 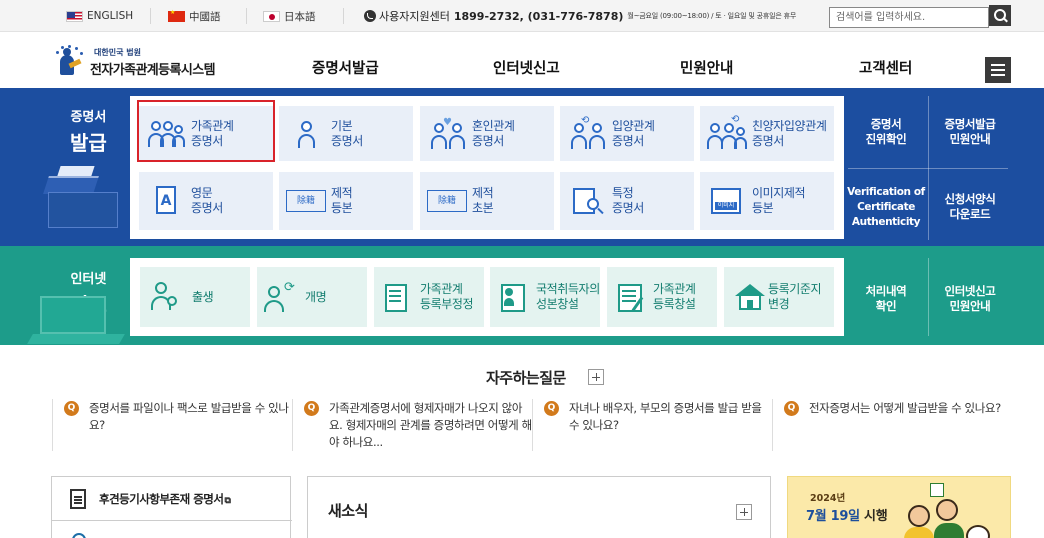 I want to click on link-report-guide: 인터넷신고 민원안내, so click(x=970, y=299).